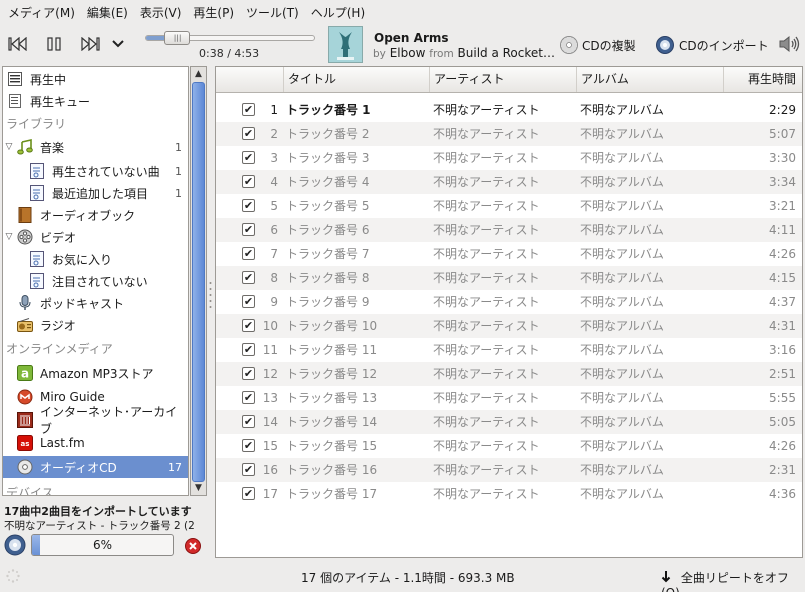 The width and height of the screenshot is (805, 592). Describe the element at coordinates (328, 110) in the screenshot. I see `track-title: トラック番号 1` at that location.